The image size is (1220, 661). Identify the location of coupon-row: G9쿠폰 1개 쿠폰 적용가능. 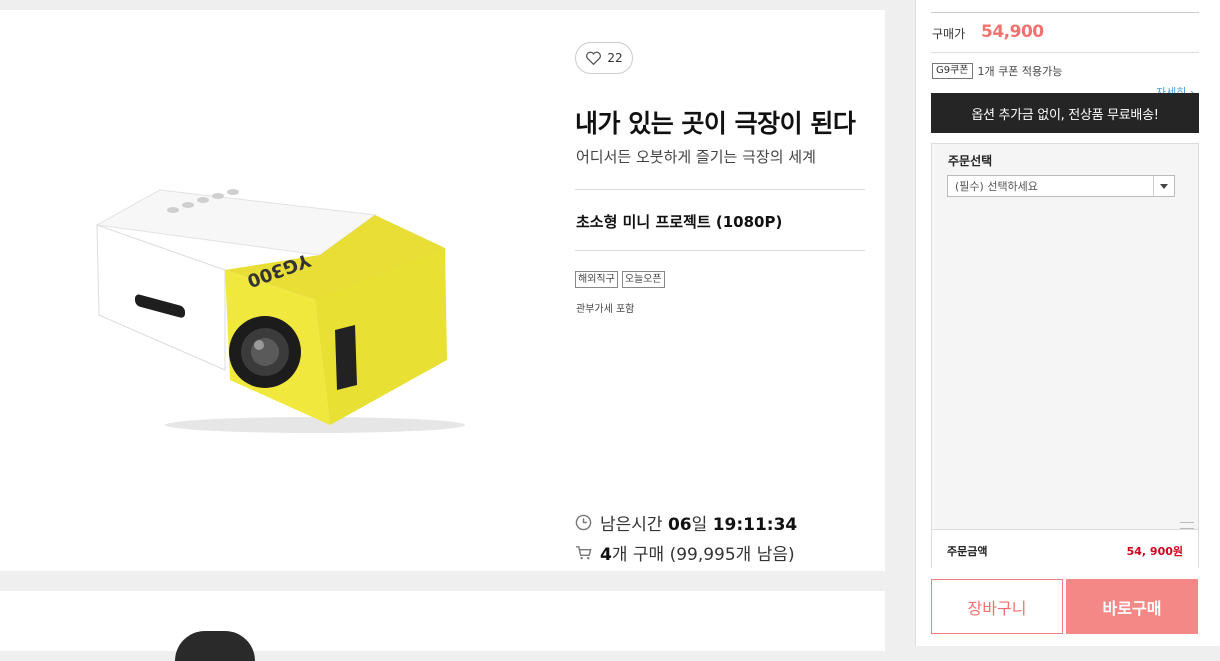
(997, 71).